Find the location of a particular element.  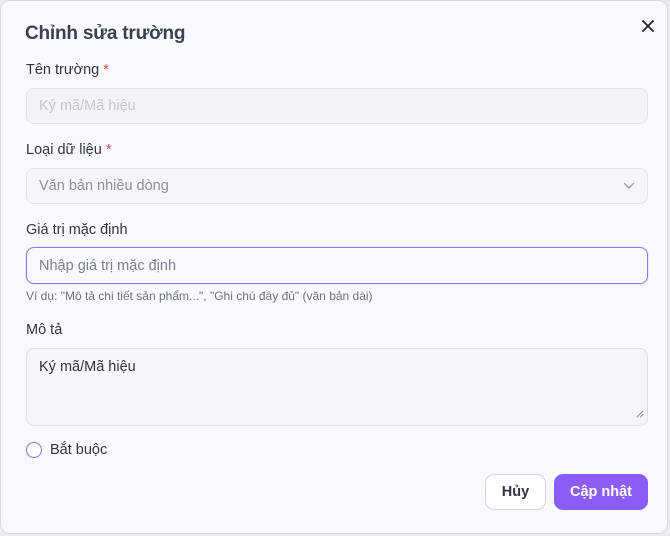

required-checkbox is located at coordinates (34, 450).